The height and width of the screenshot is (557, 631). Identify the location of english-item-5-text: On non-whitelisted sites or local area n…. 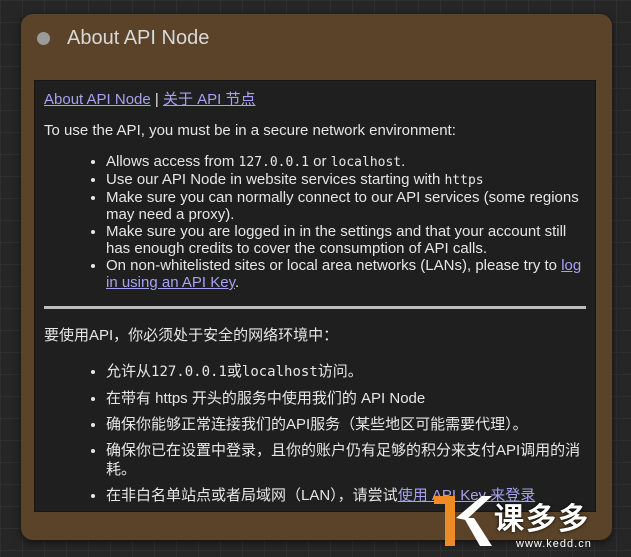
(334, 265).